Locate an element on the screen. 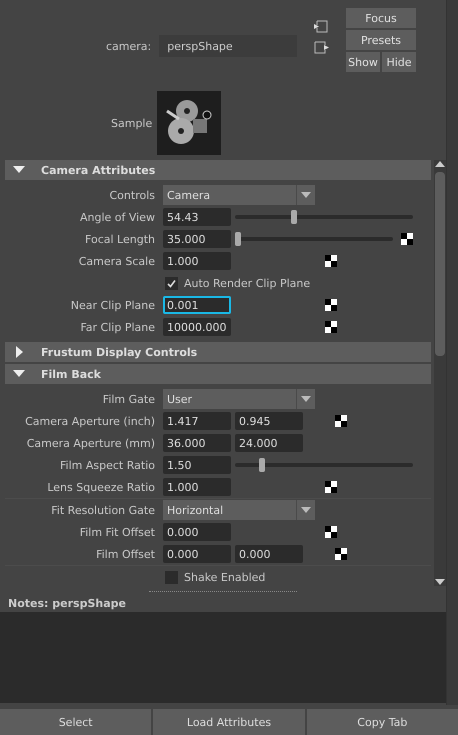 The width and height of the screenshot is (458, 735). number-field: 54.43 is located at coordinates (197, 217).